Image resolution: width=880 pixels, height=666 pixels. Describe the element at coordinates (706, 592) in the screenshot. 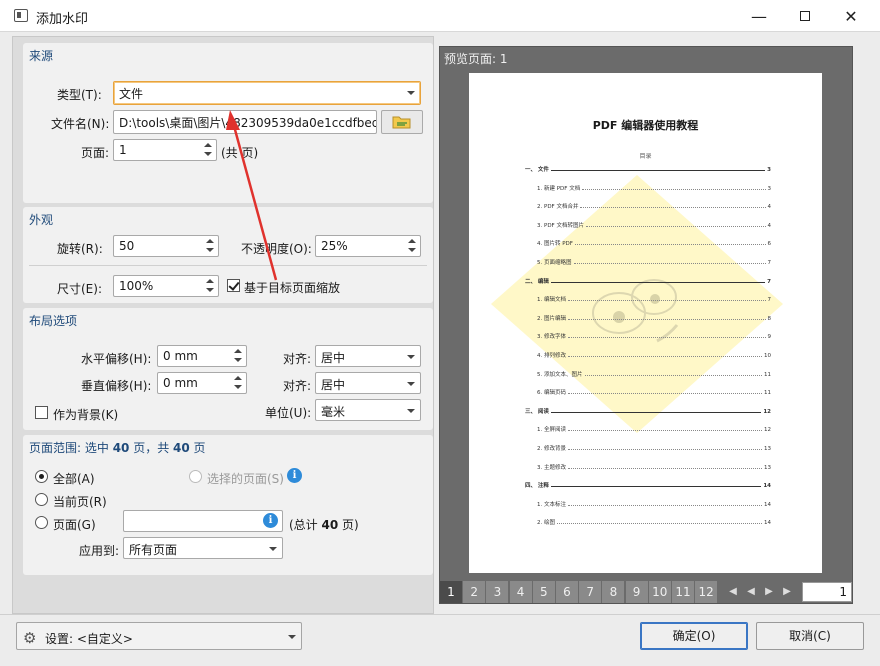

I see `page-button: 12` at that location.